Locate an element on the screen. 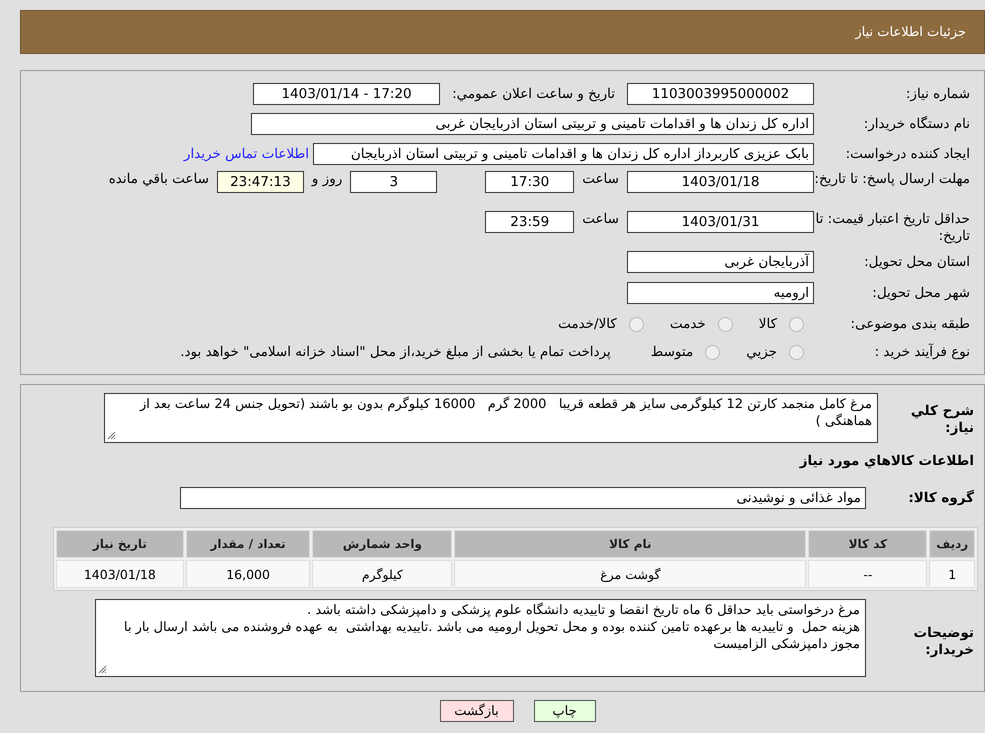 The width and height of the screenshot is (985, 733). table-cell: 16,000 is located at coordinates (248, 574).